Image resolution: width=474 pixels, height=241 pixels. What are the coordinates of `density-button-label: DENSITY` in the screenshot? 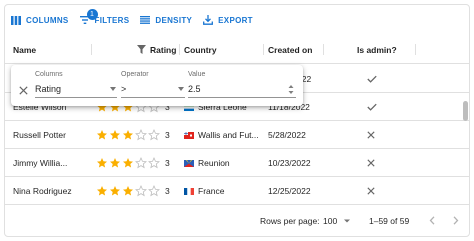 It's located at (174, 20).